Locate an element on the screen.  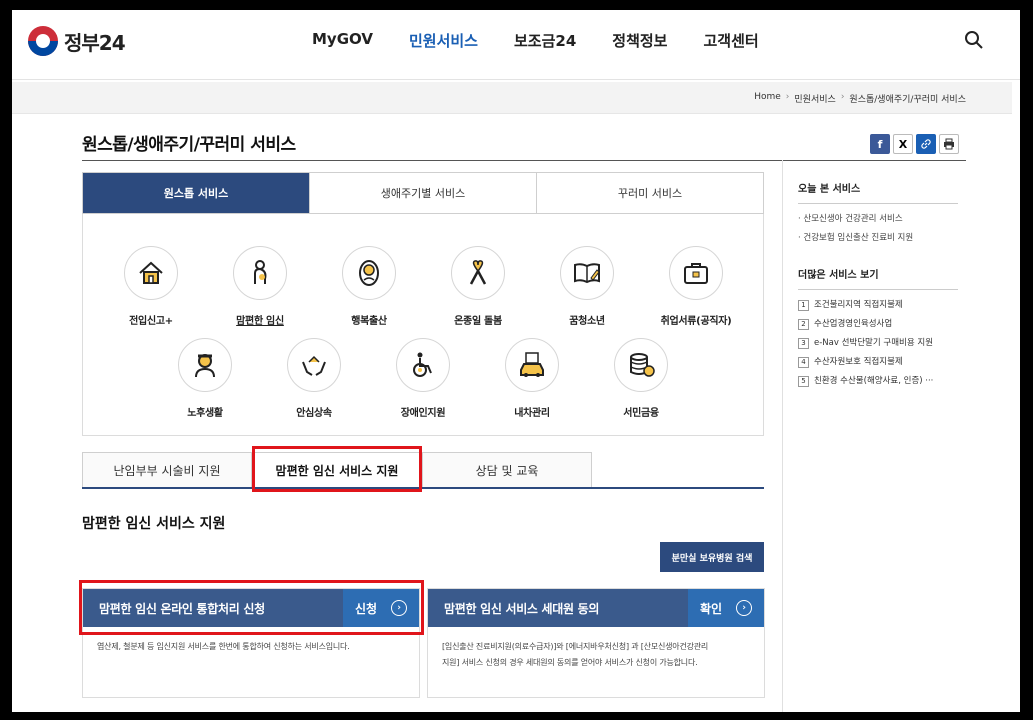
x-share-button: X is located at coordinates (903, 144).